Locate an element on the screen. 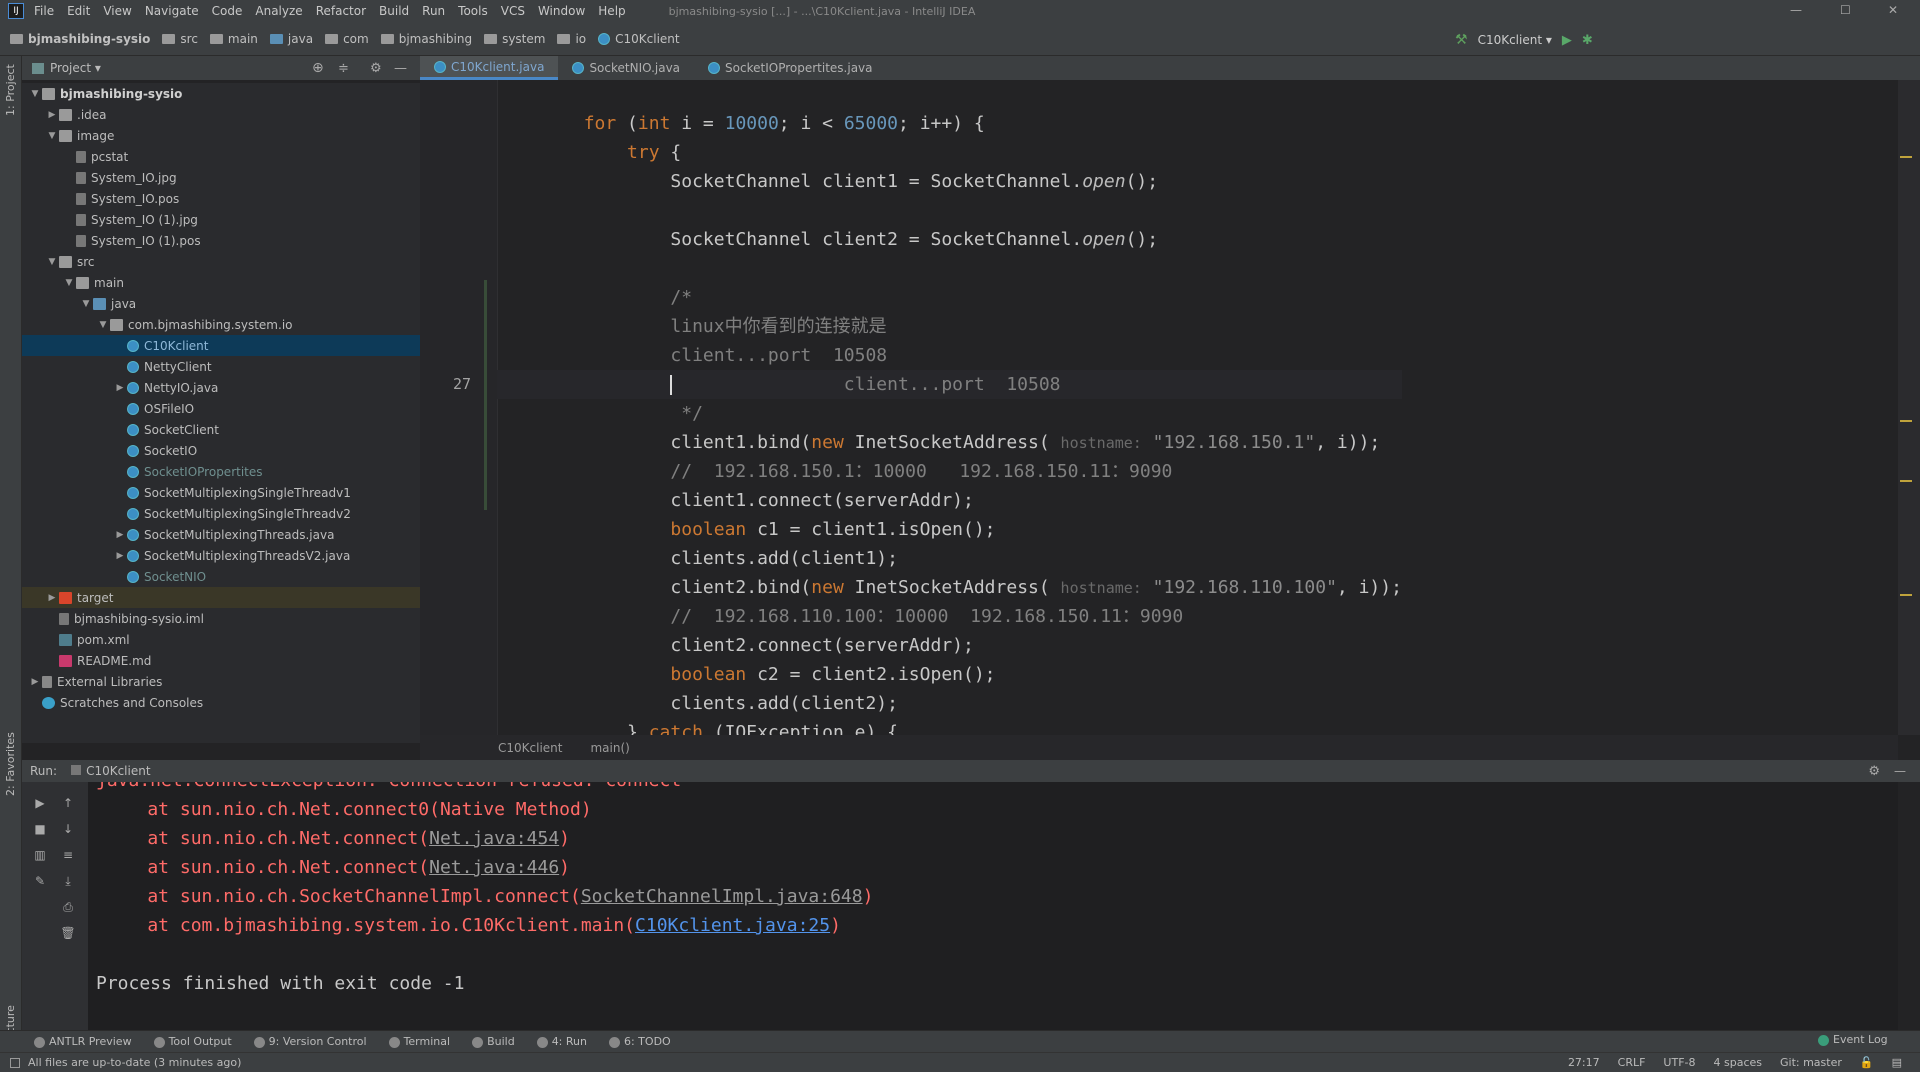 Image resolution: width=1920 pixels, height=1072 pixels. breadcrumb-item: bjmashibing is located at coordinates (426, 39).